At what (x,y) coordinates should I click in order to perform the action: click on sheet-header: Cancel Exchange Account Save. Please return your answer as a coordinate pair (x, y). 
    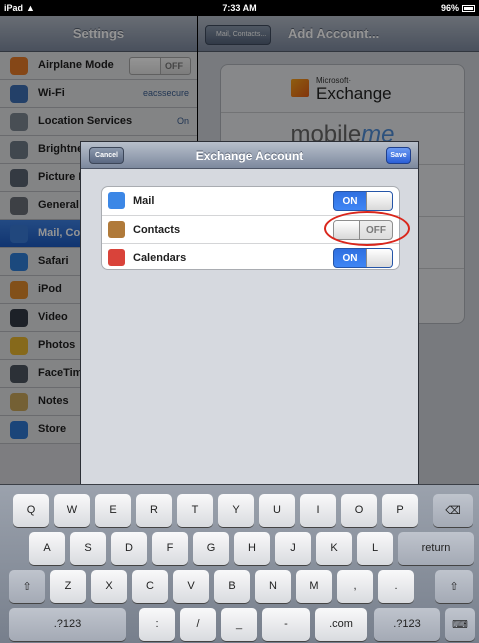
    Looking at the image, I should click on (249, 155).